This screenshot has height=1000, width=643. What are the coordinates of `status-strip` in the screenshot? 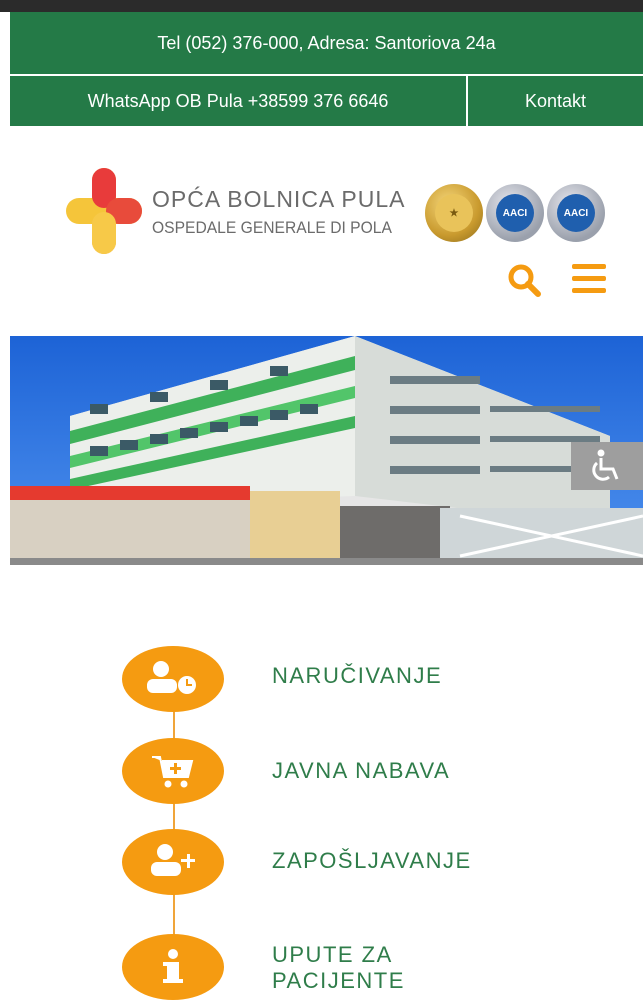 It's located at (321, 6).